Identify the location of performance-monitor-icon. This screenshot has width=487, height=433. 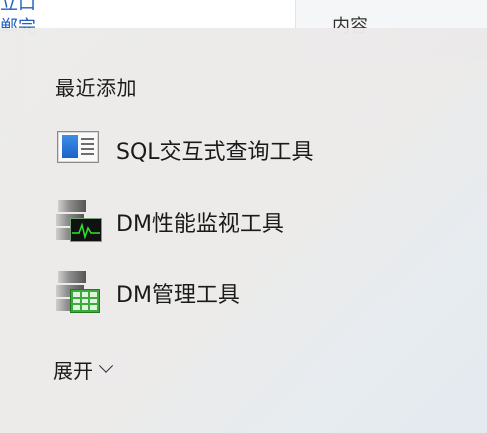
(76, 222).